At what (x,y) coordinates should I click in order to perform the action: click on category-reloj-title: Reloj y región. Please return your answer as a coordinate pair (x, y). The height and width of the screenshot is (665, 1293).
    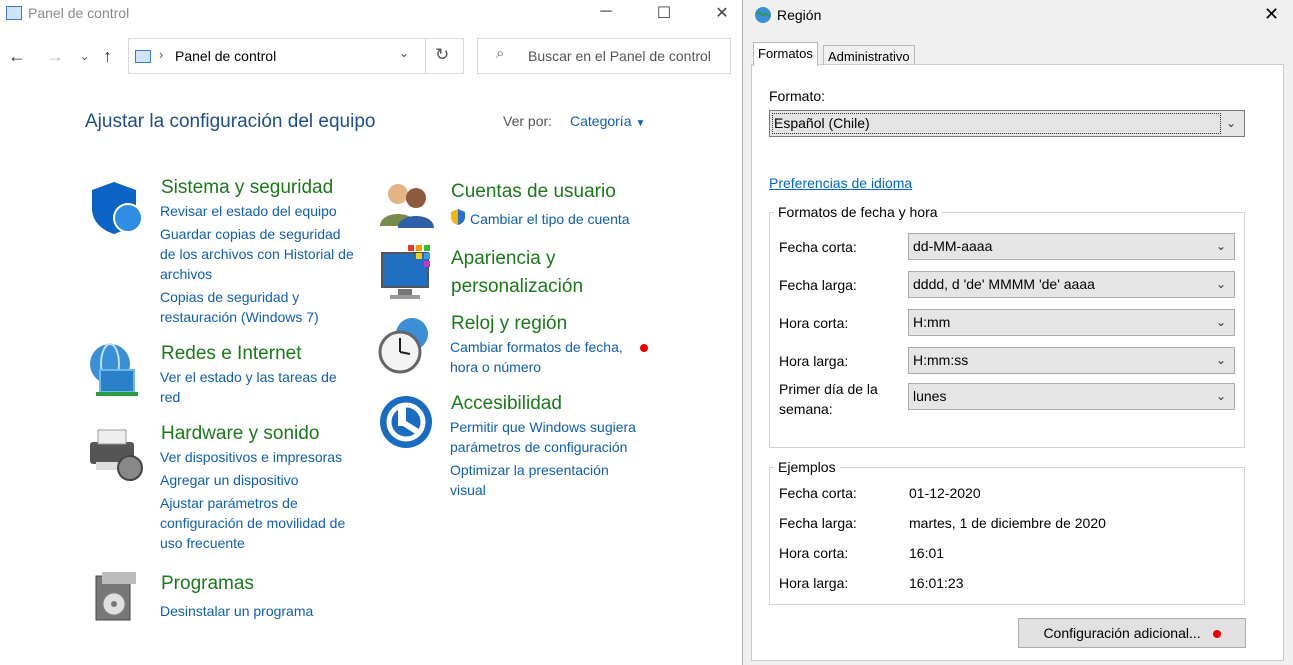
    Looking at the image, I should click on (509, 324).